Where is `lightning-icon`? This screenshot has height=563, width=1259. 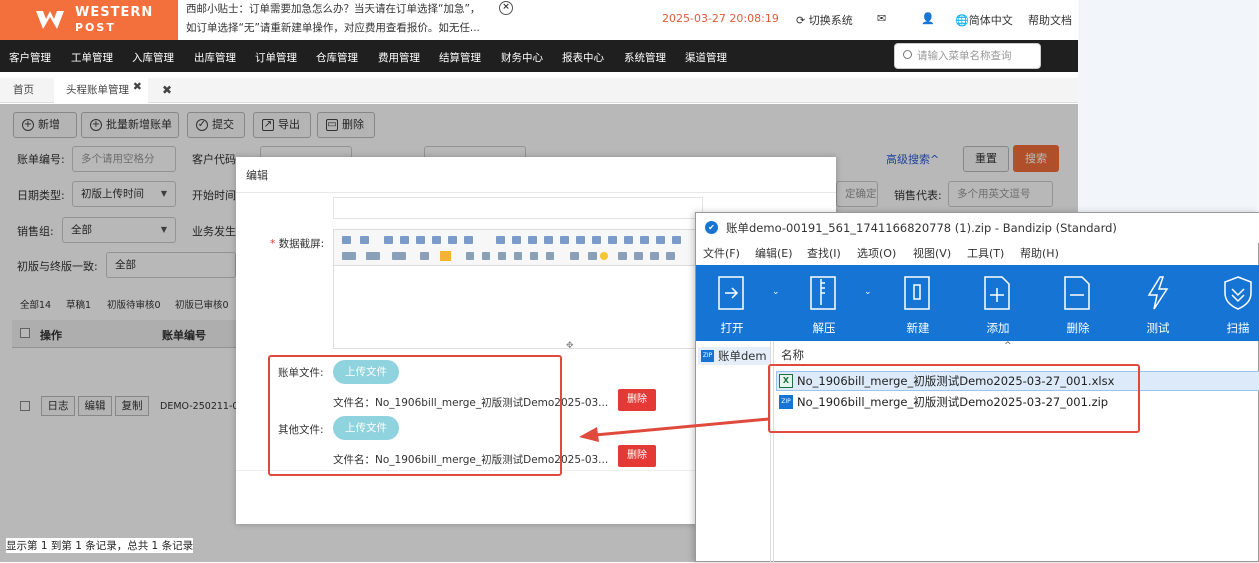 lightning-icon is located at coordinates (1158, 293).